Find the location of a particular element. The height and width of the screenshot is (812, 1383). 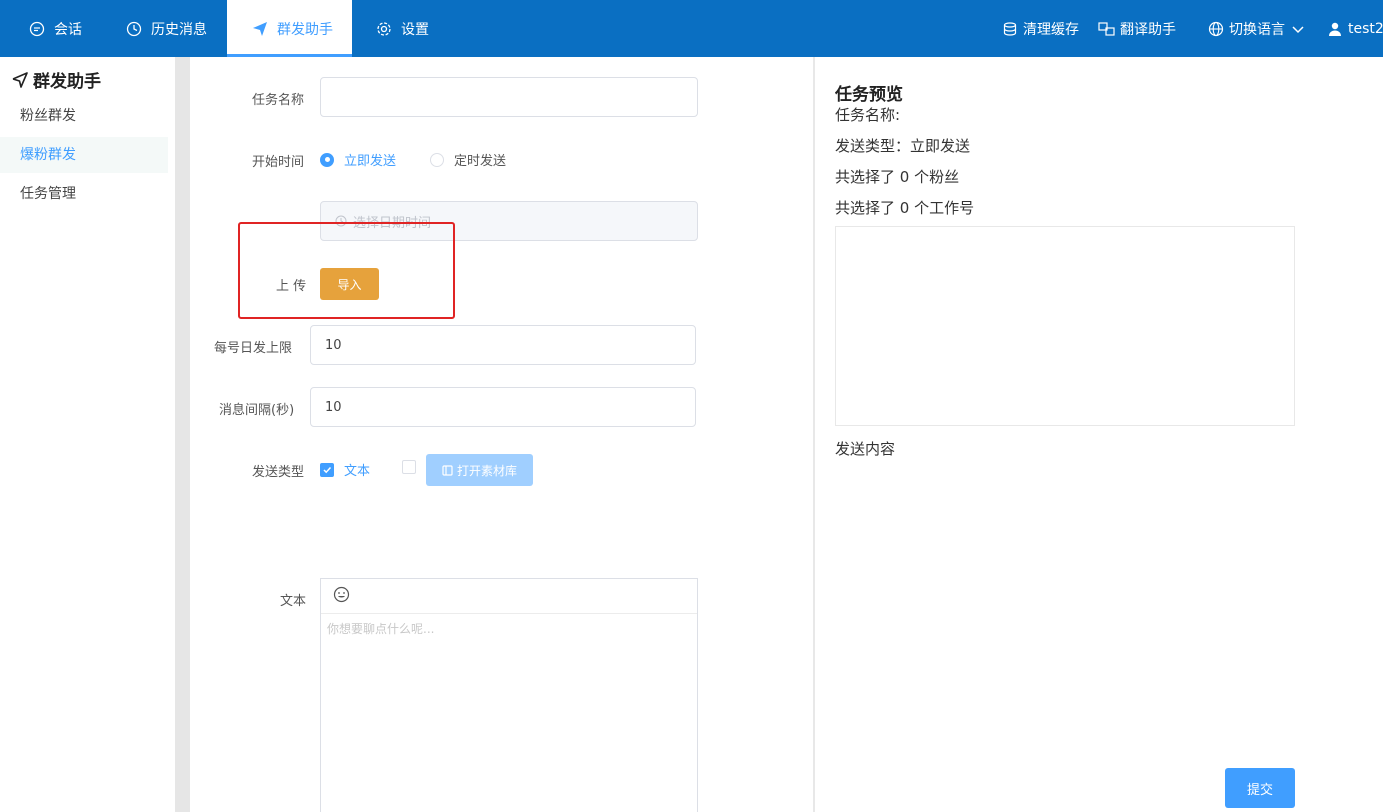

translate-button: 翻译助手 is located at coordinates (1137, 28).